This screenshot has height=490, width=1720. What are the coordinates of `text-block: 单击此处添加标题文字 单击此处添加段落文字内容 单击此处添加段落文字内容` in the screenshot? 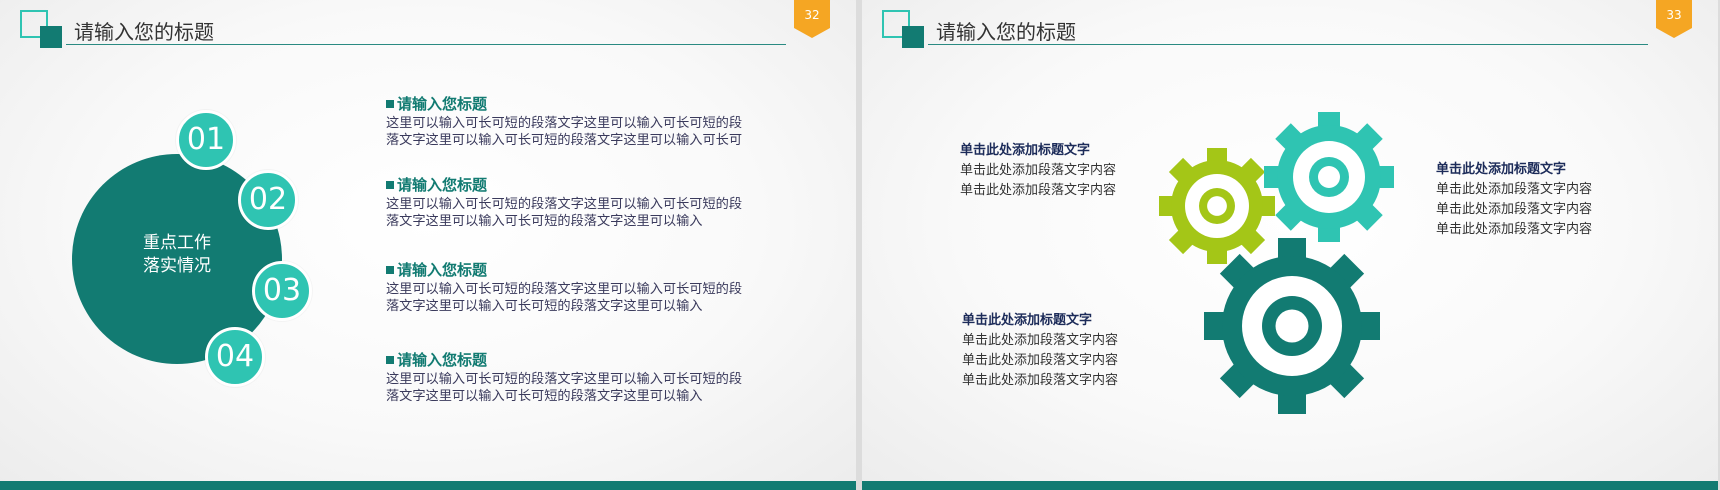 It's located at (1038, 171).